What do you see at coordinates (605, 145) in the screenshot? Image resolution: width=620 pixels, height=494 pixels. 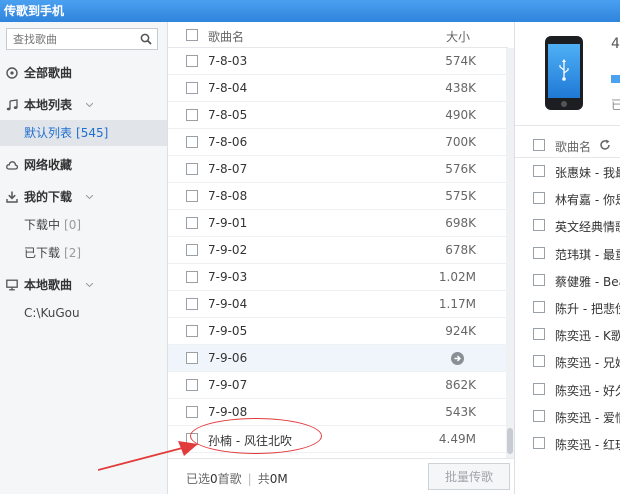 I see `refresh-icon` at bounding box center [605, 145].